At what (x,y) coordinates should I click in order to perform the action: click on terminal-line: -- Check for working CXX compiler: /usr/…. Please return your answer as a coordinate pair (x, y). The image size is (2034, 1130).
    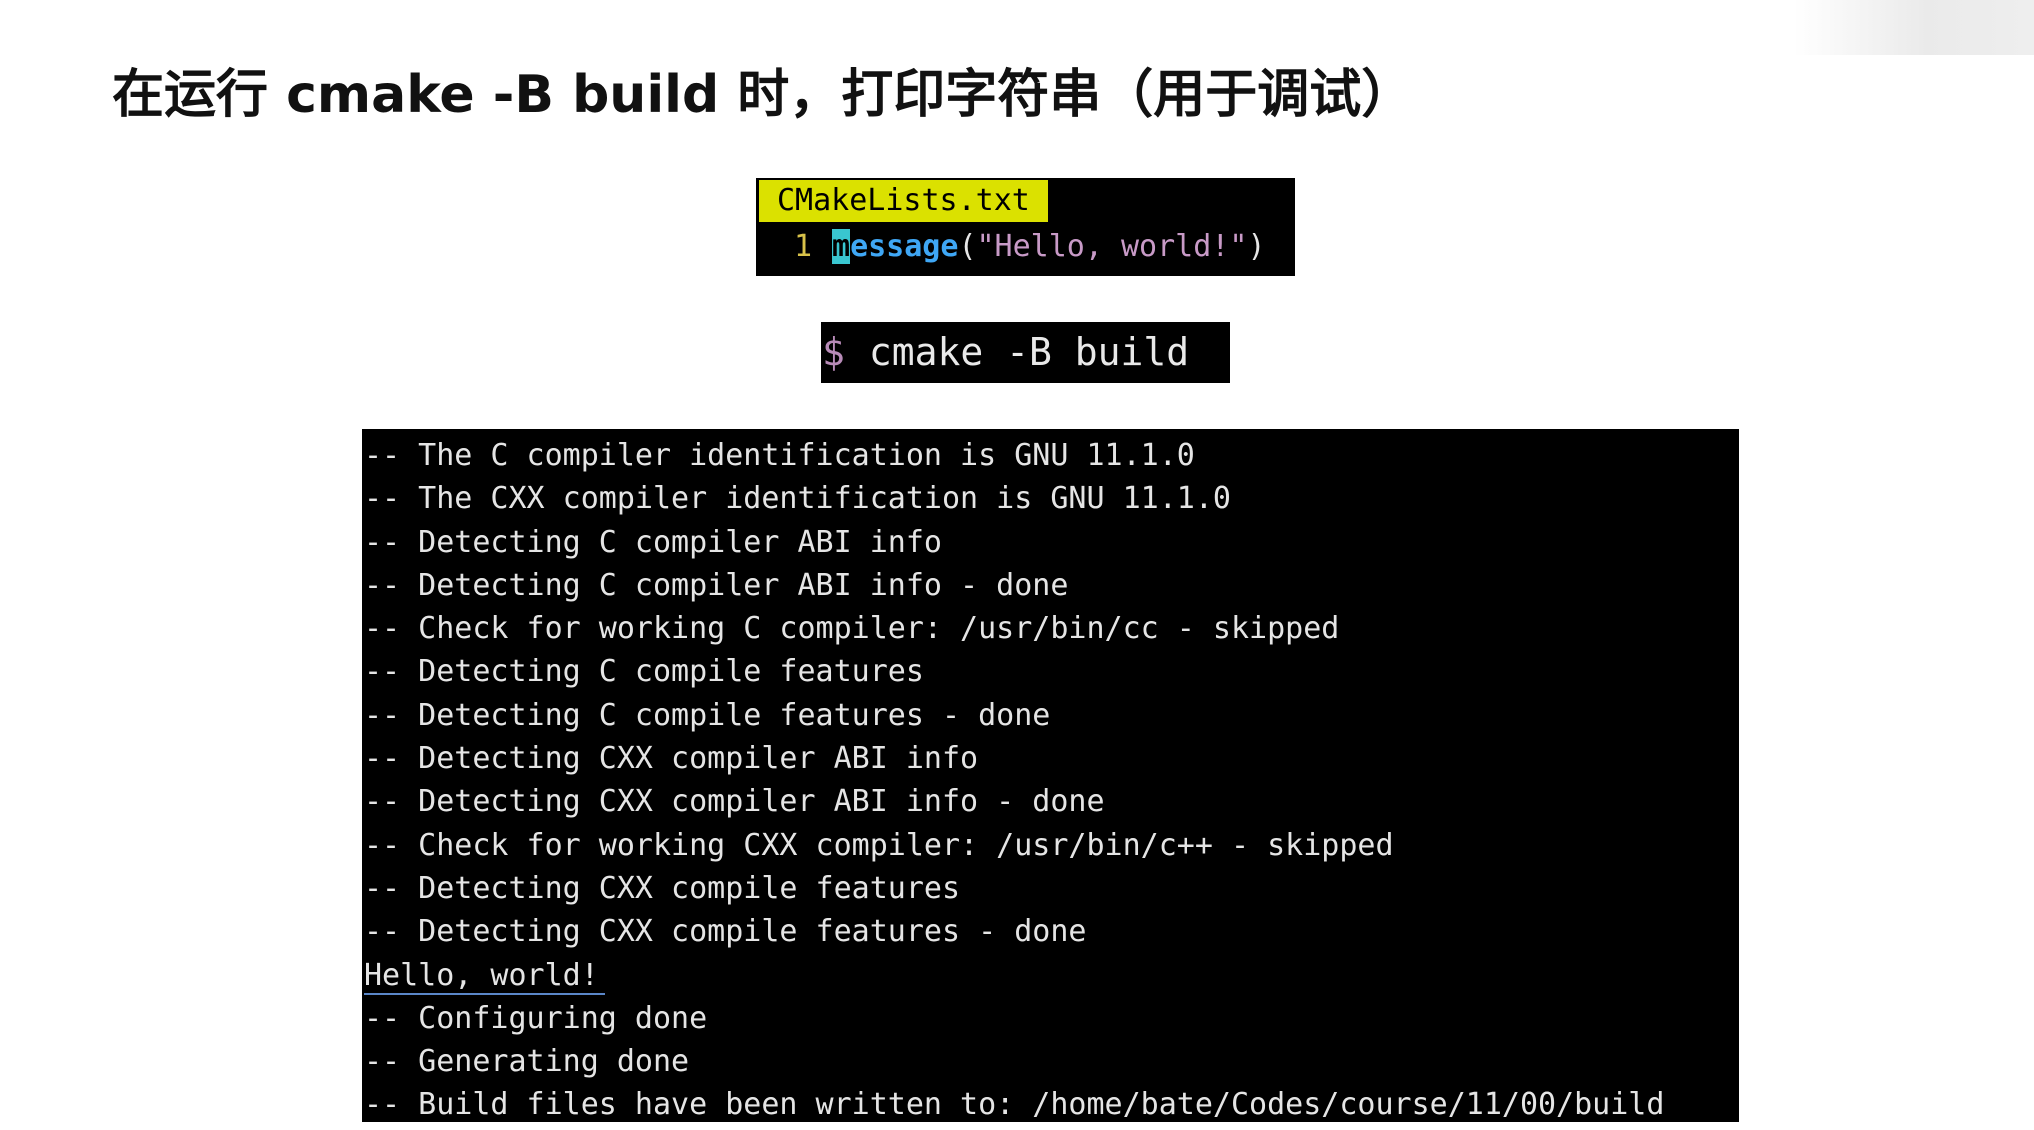
    Looking at the image, I should click on (879, 845).